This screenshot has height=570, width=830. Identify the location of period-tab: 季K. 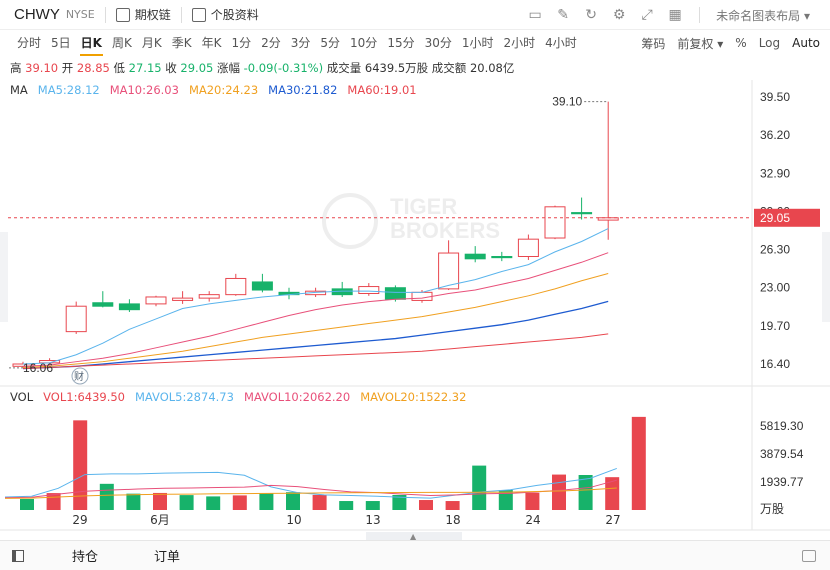
(182, 43).